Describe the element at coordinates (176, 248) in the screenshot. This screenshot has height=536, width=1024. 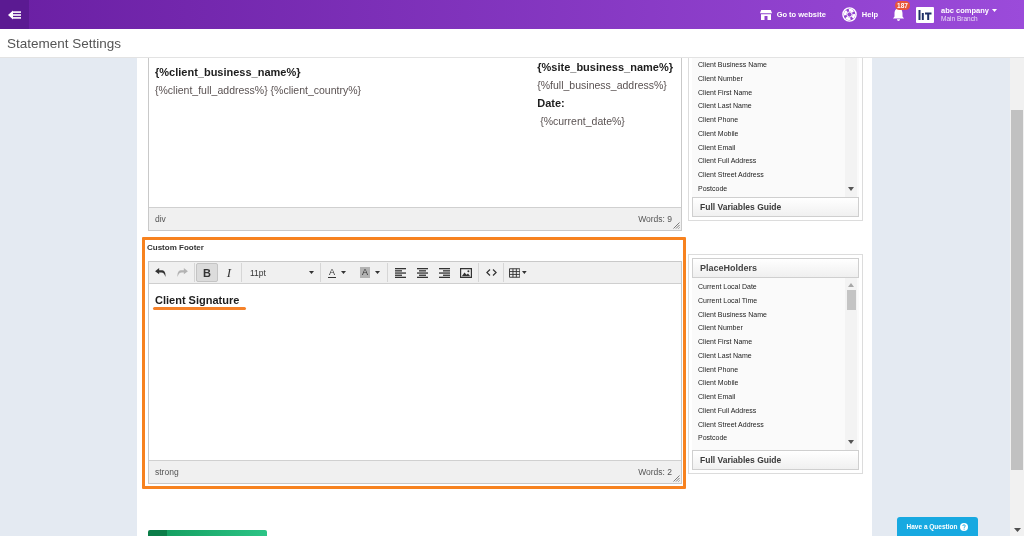
I see `section-label: Custom Footer` at that location.